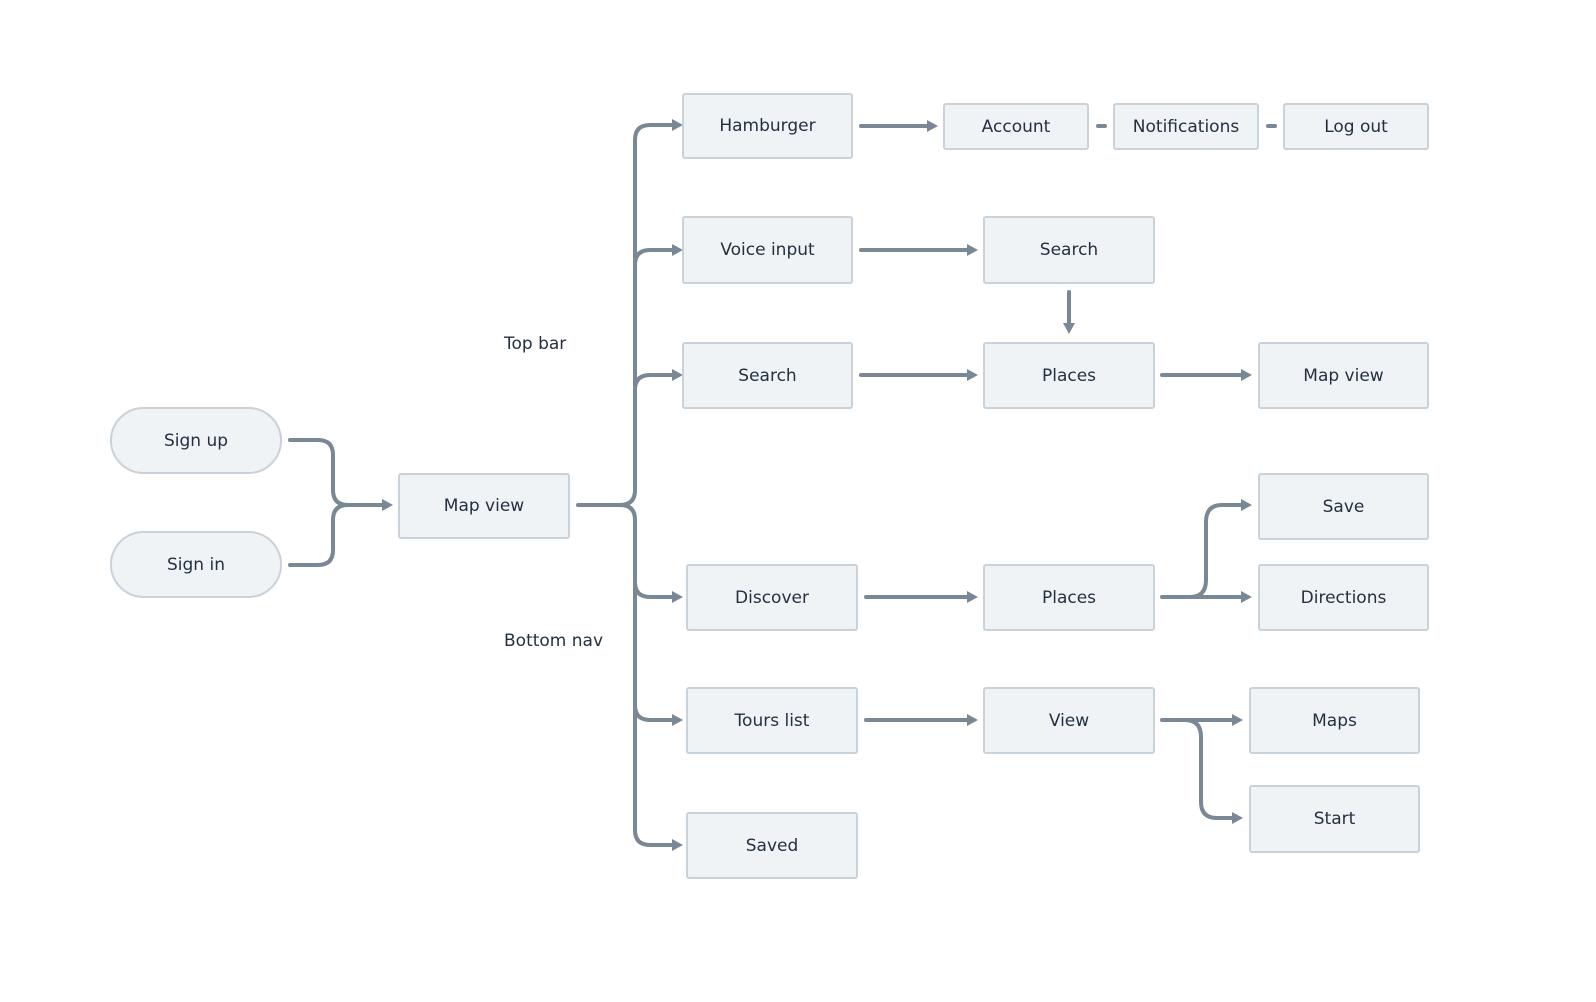 The height and width of the screenshot is (1002, 1596). I want to click on node-saved: Saved, so click(772, 845).